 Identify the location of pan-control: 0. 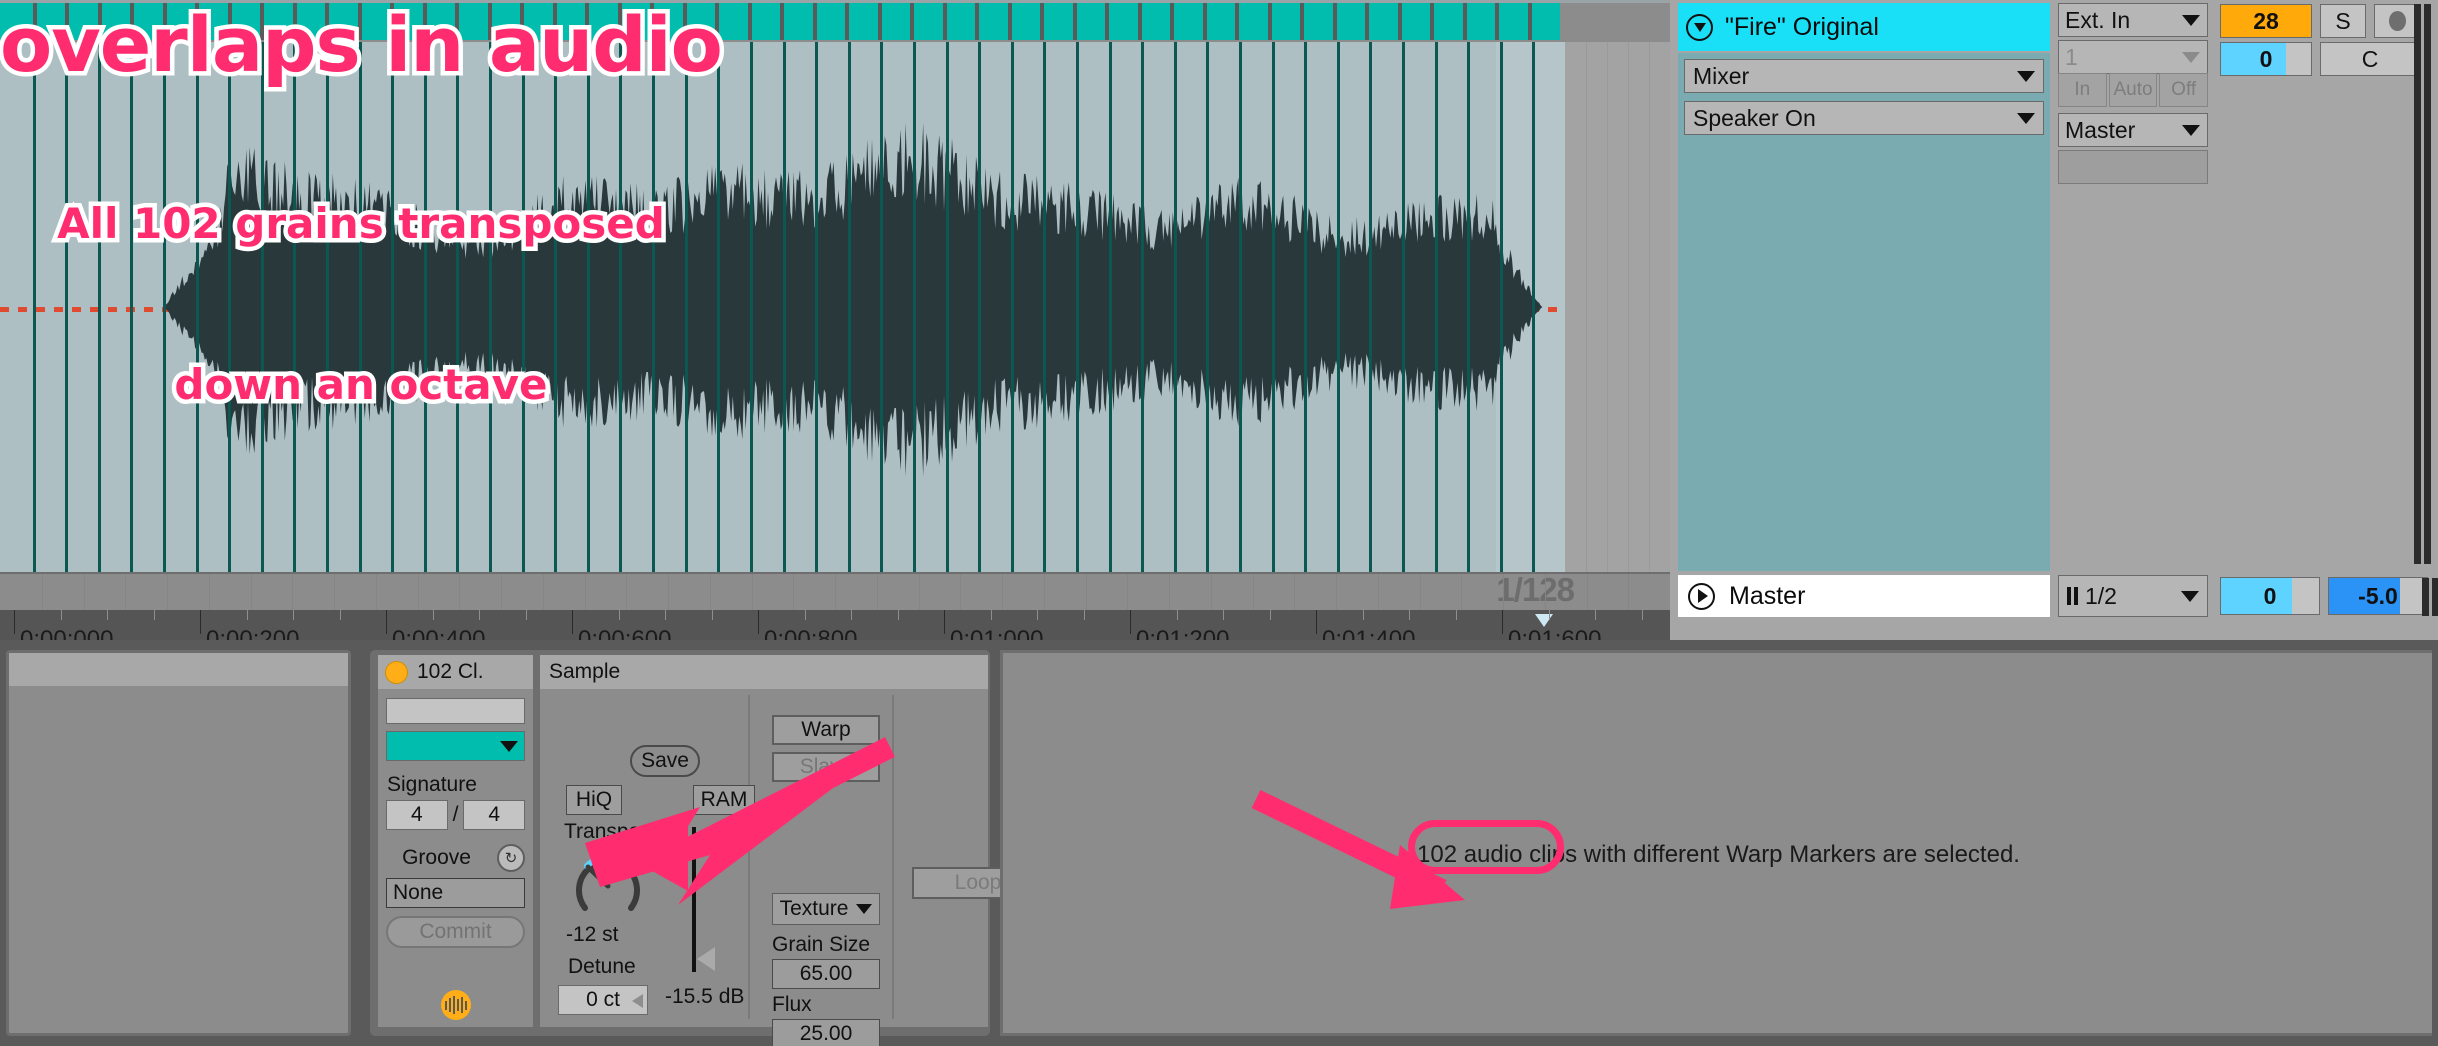
(2266, 59).